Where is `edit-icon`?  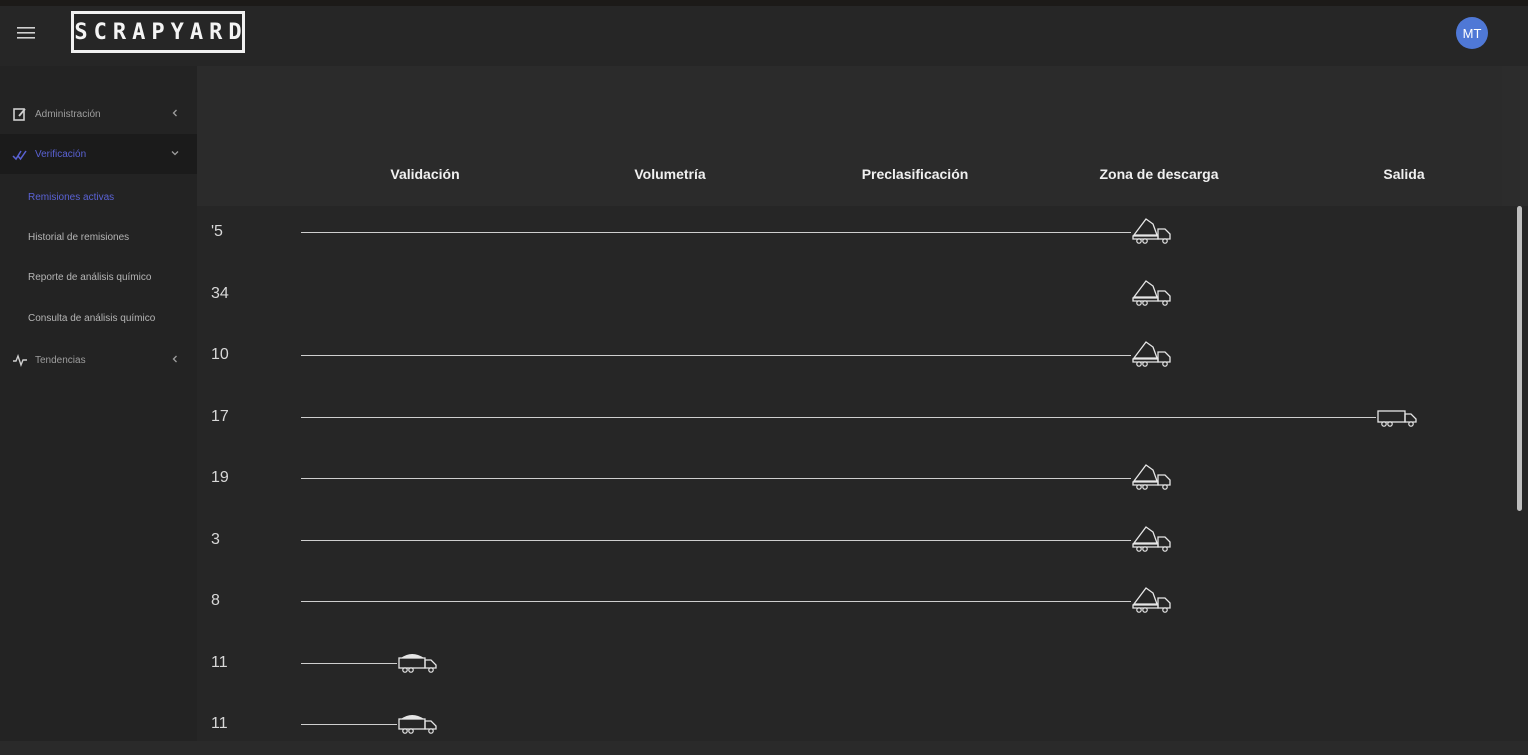 edit-icon is located at coordinates (19, 114).